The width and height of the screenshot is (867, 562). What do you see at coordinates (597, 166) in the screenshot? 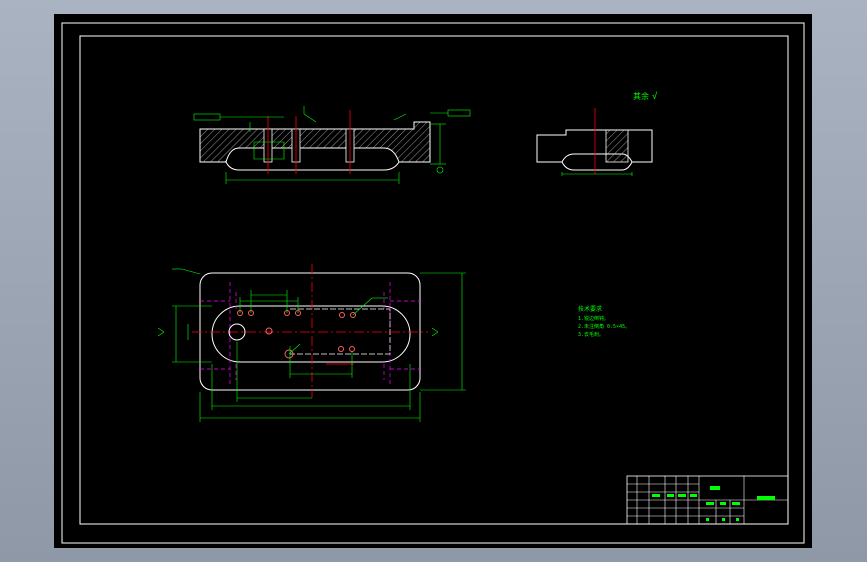
I see `side-bottom-recess` at bounding box center [597, 166].